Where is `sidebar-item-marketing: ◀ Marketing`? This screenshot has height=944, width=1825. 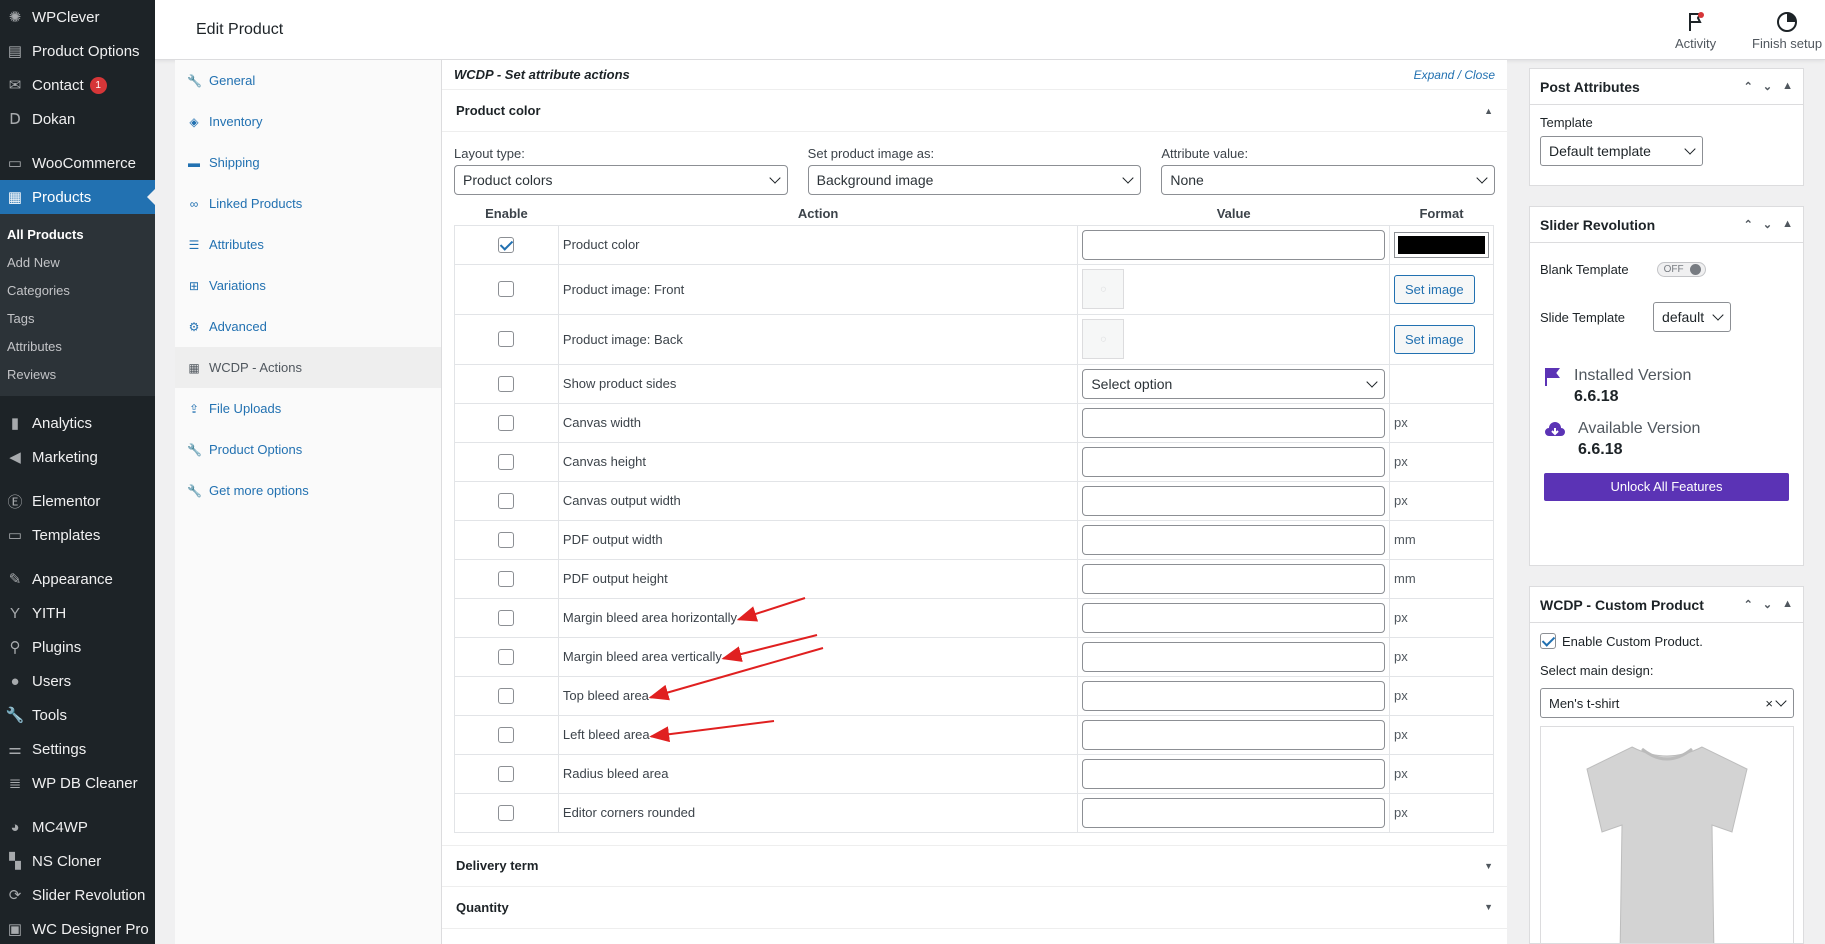
sidebar-item-marketing: ◀ Marketing is located at coordinates (77, 457).